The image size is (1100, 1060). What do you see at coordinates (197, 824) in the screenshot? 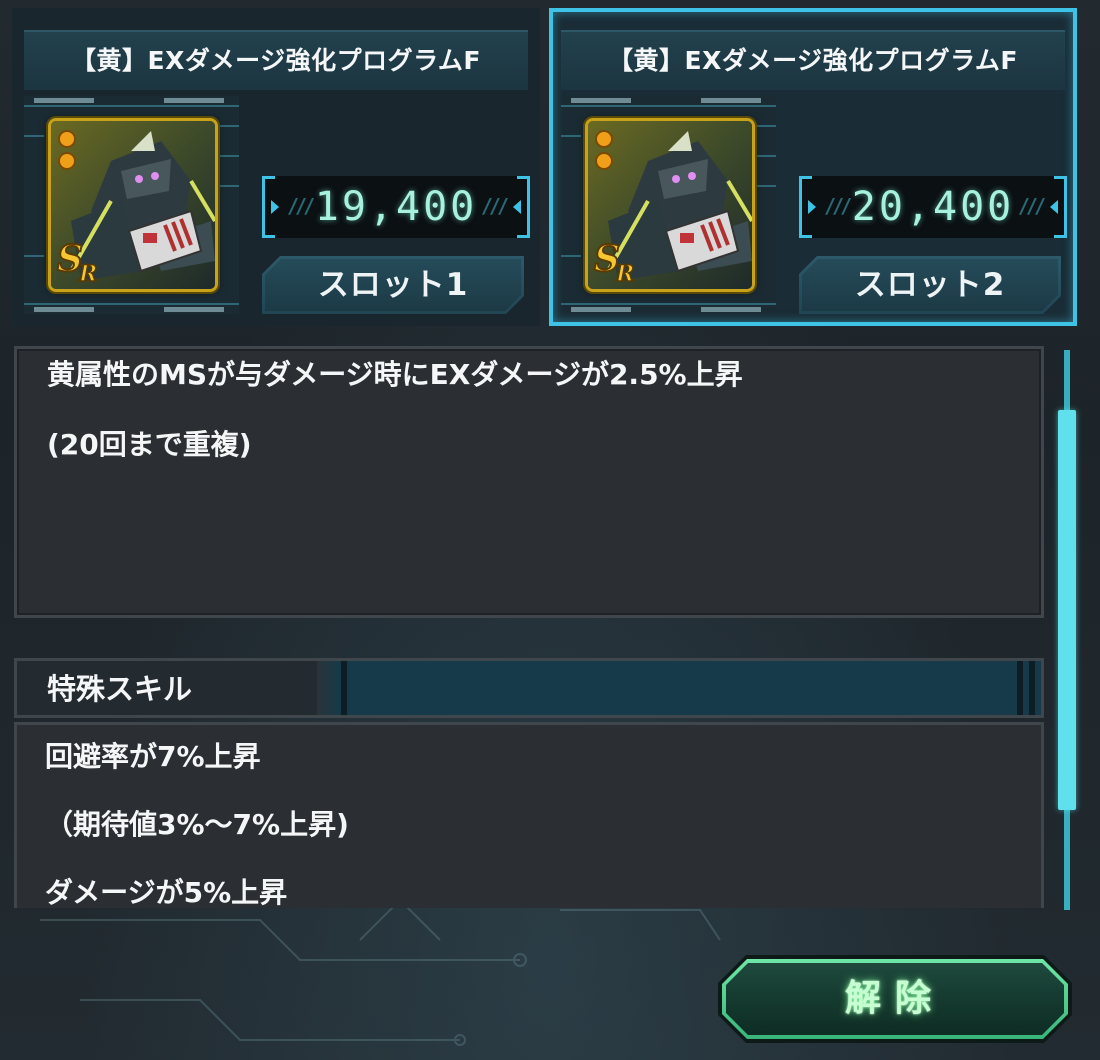
I see `special-skill-line: （期待値3%～7%上昇)` at bounding box center [197, 824].